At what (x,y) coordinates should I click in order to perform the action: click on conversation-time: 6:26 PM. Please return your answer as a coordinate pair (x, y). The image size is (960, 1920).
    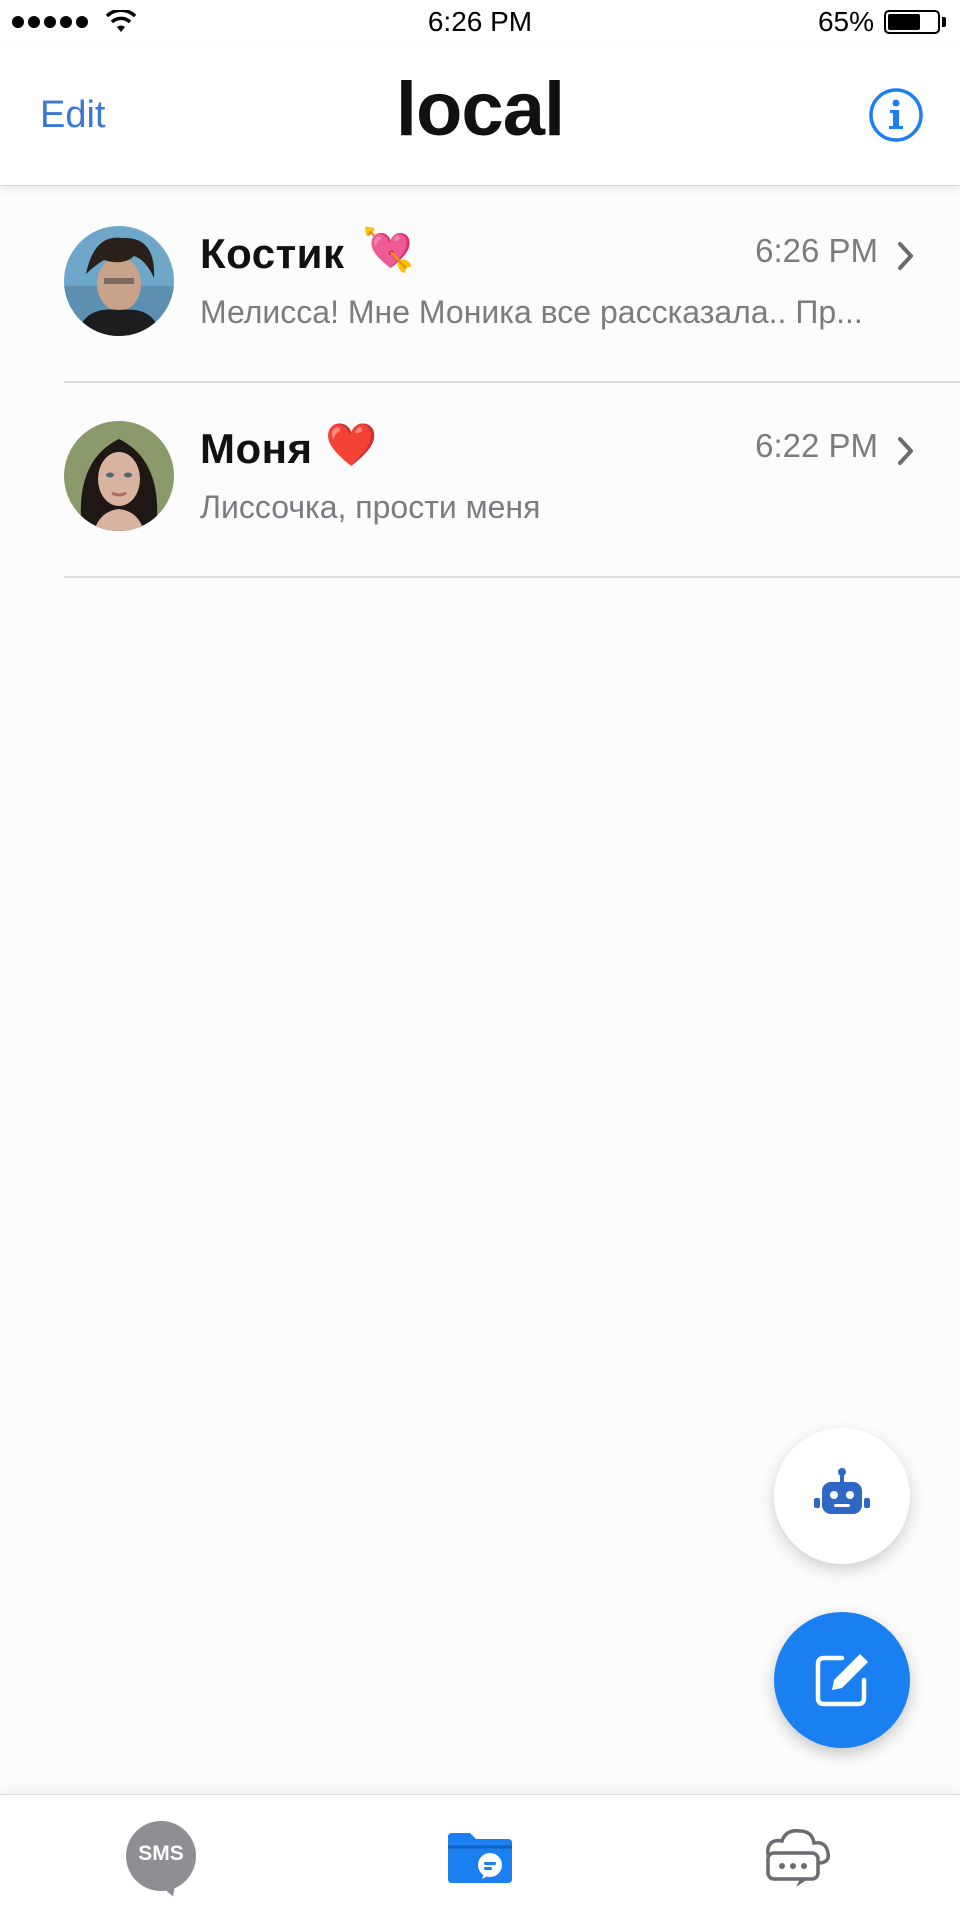
    Looking at the image, I should click on (816, 250).